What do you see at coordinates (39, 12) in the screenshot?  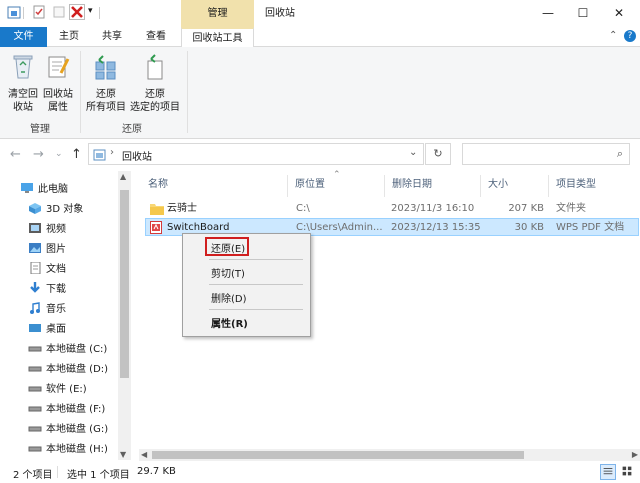 I see `properties-qat-icon` at bounding box center [39, 12].